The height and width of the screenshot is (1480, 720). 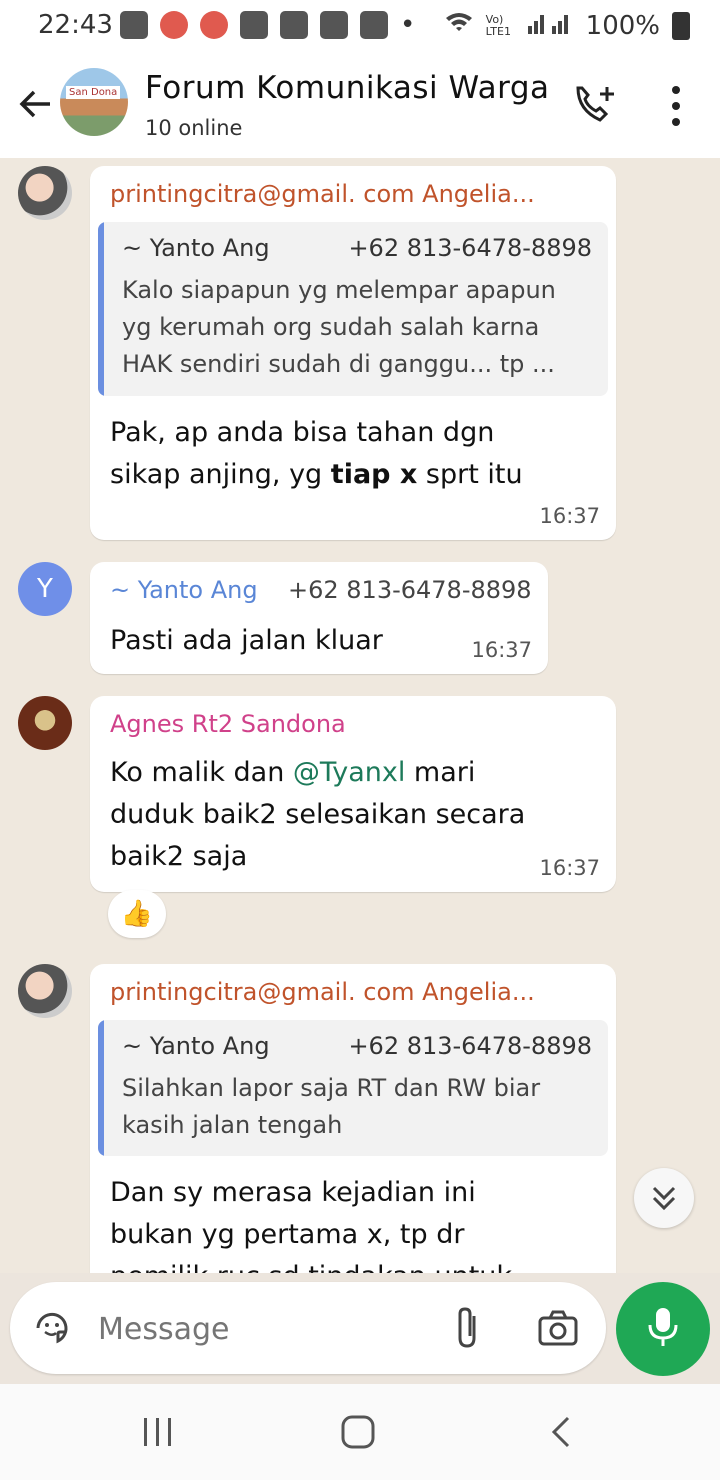 I want to click on microphone-icon, so click(x=663, y=1329).